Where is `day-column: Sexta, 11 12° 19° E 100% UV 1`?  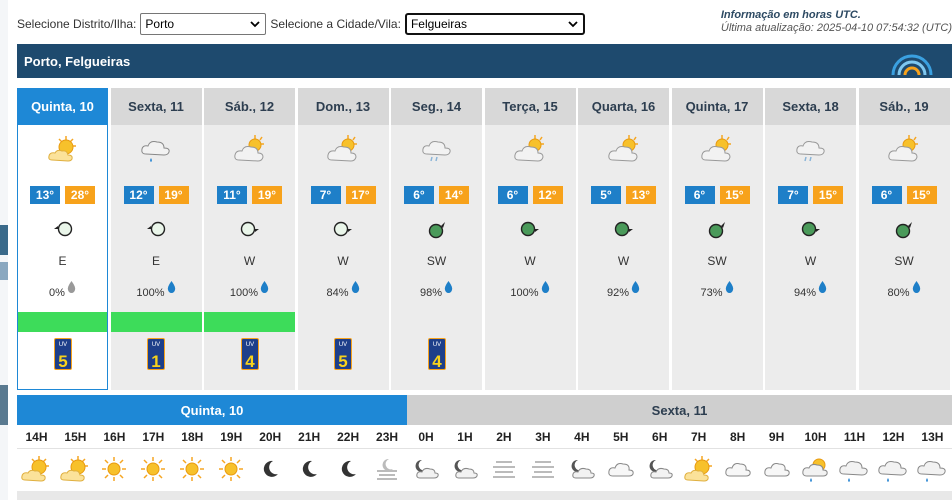 day-column: Sexta, 11 12° 19° E 100% UV 1 is located at coordinates (156, 239).